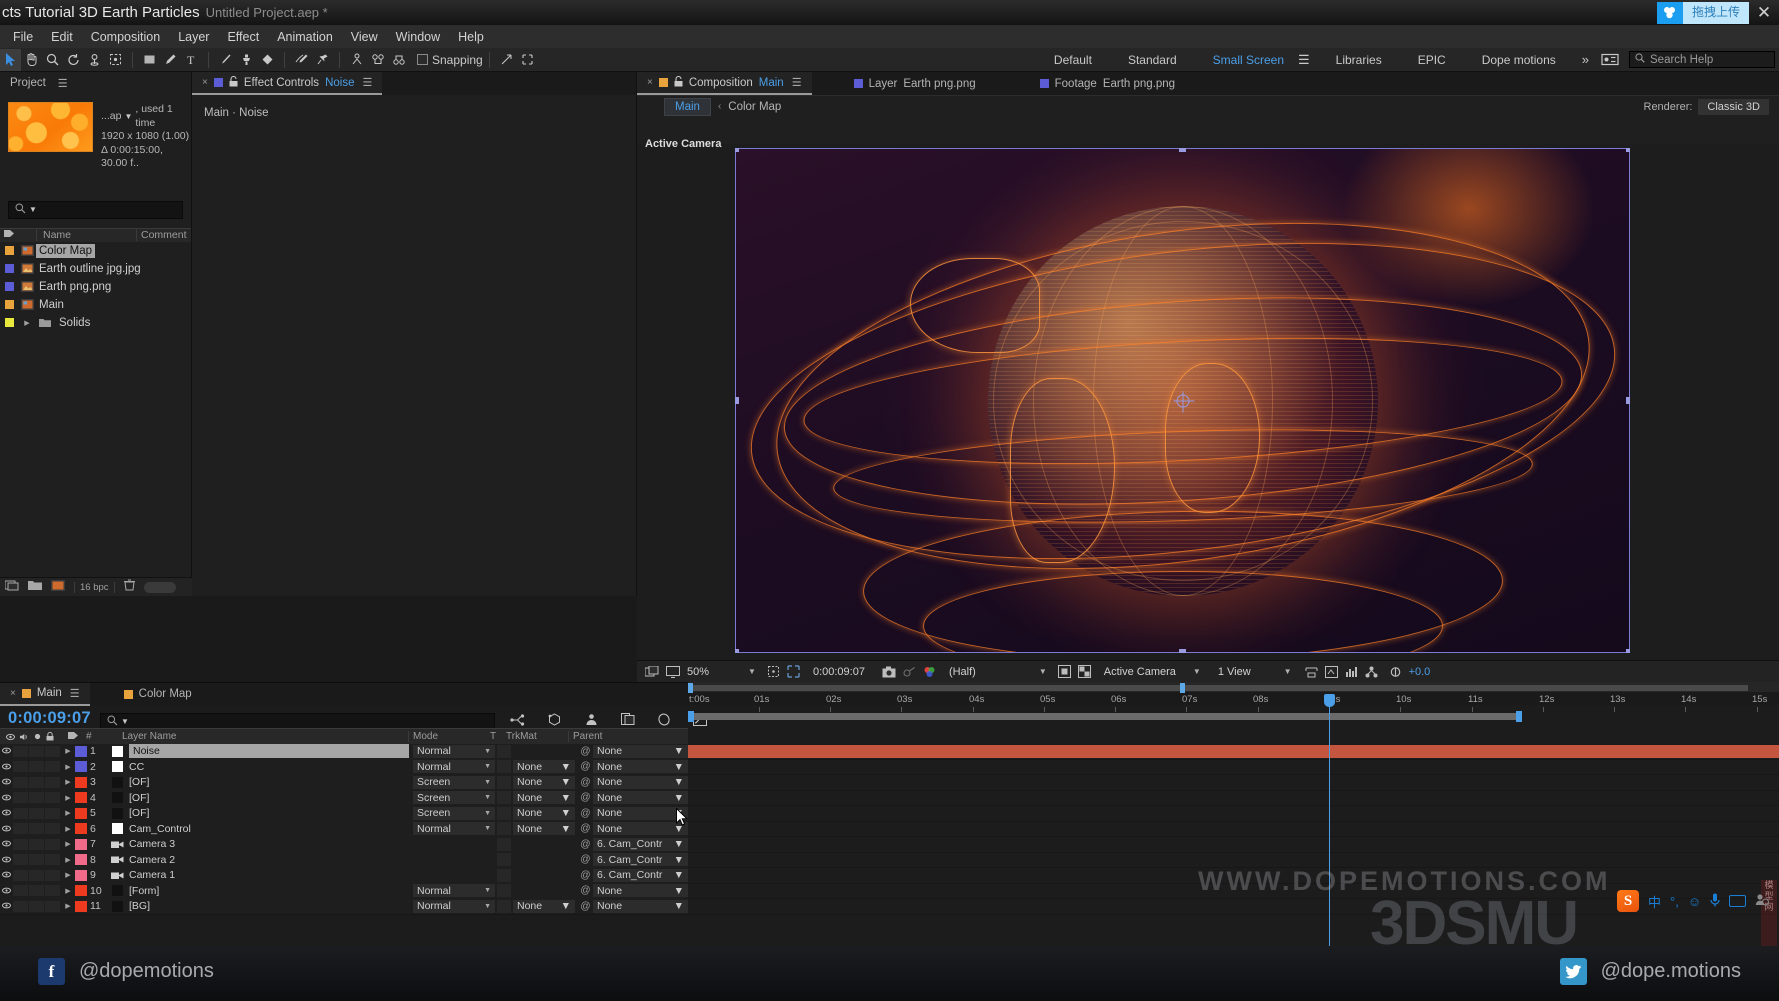 Image resolution: width=1779 pixels, height=1001 pixels. I want to click on ime-emoji-icon: ☺, so click(1694, 901).